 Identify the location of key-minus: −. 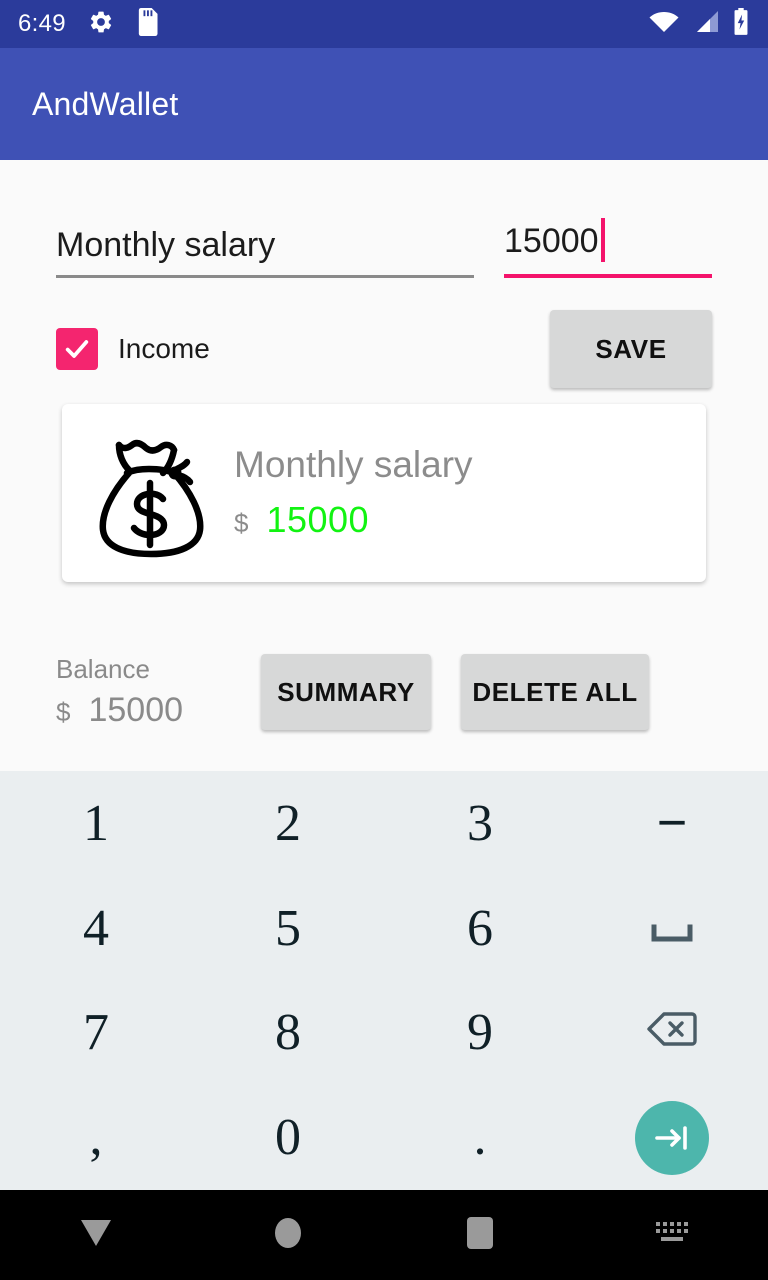
(672, 823).